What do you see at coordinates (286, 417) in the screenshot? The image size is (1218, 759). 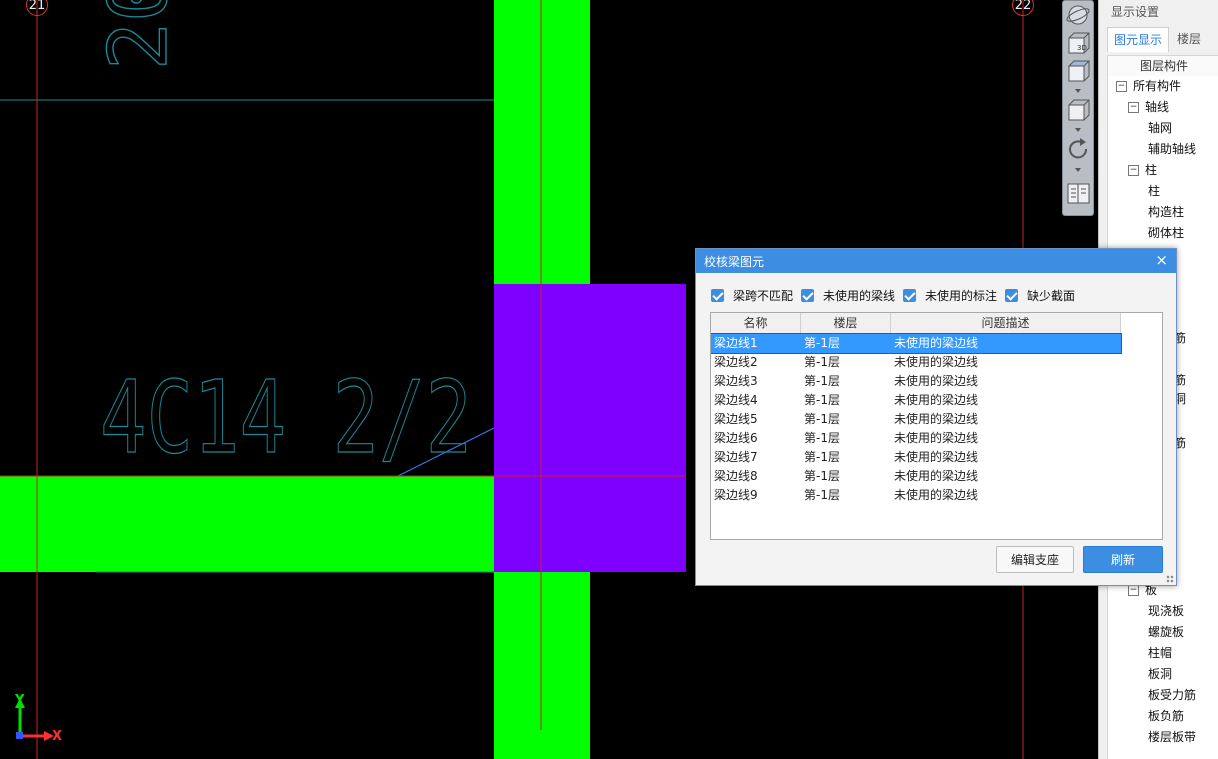 I see `cad-text-rebar: 4C14 2/2` at bounding box center [286, 417].